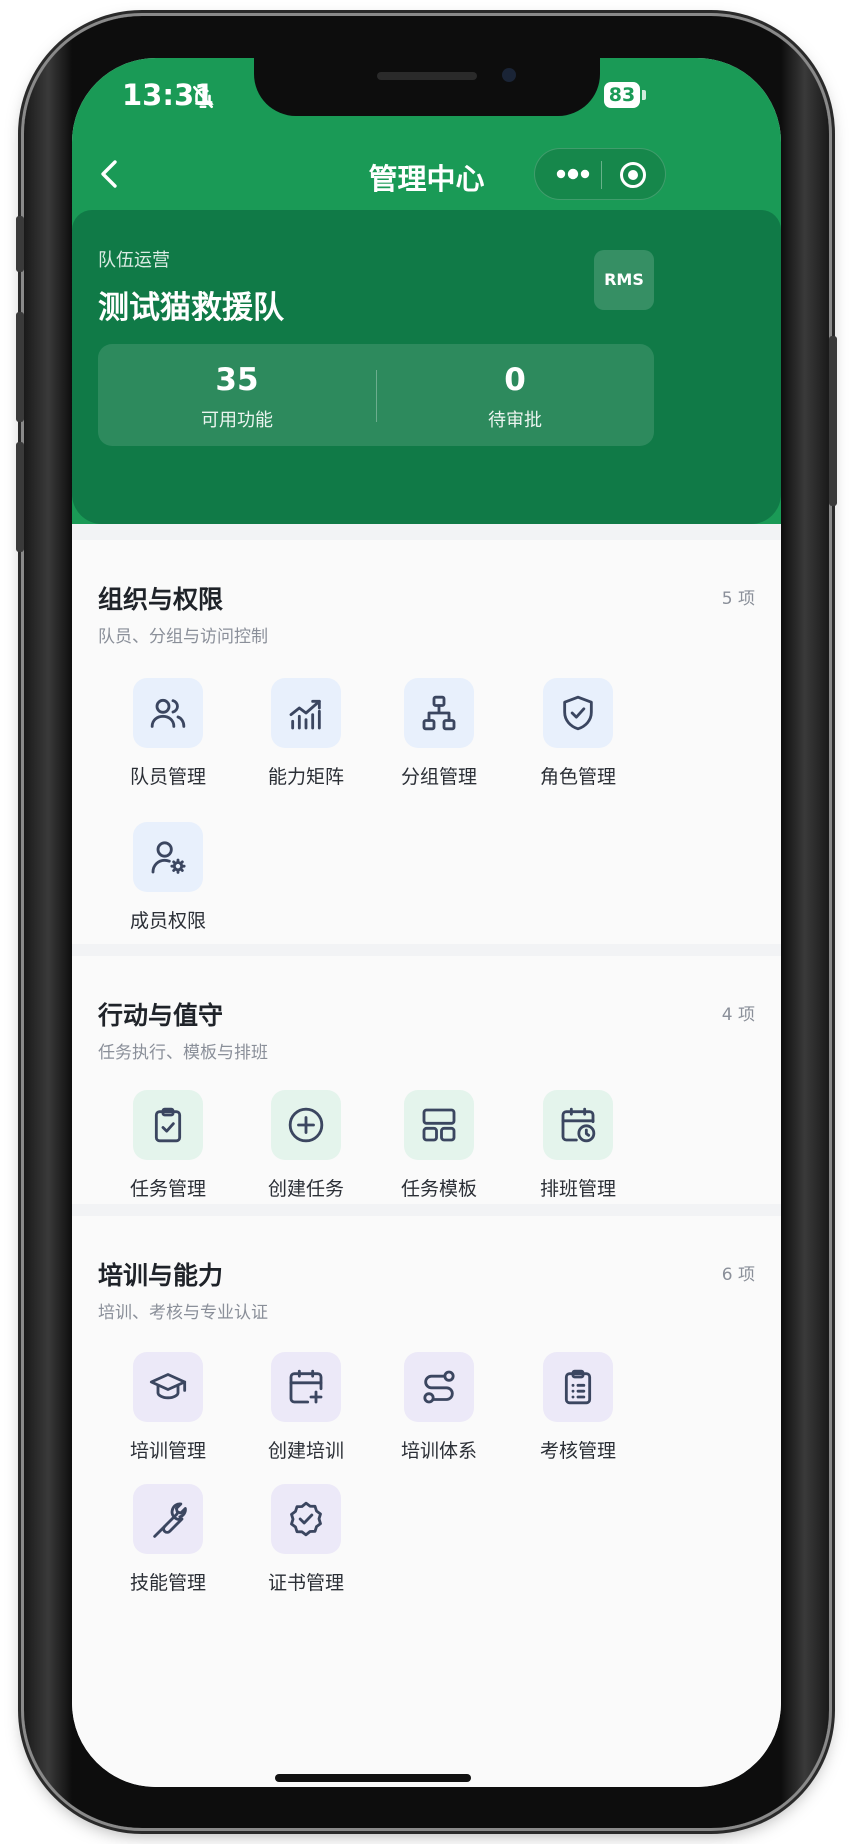 The image size is (853, 1844). I want to click on section-subtitle: 队员、分组与访问控制, so click(183, 637).